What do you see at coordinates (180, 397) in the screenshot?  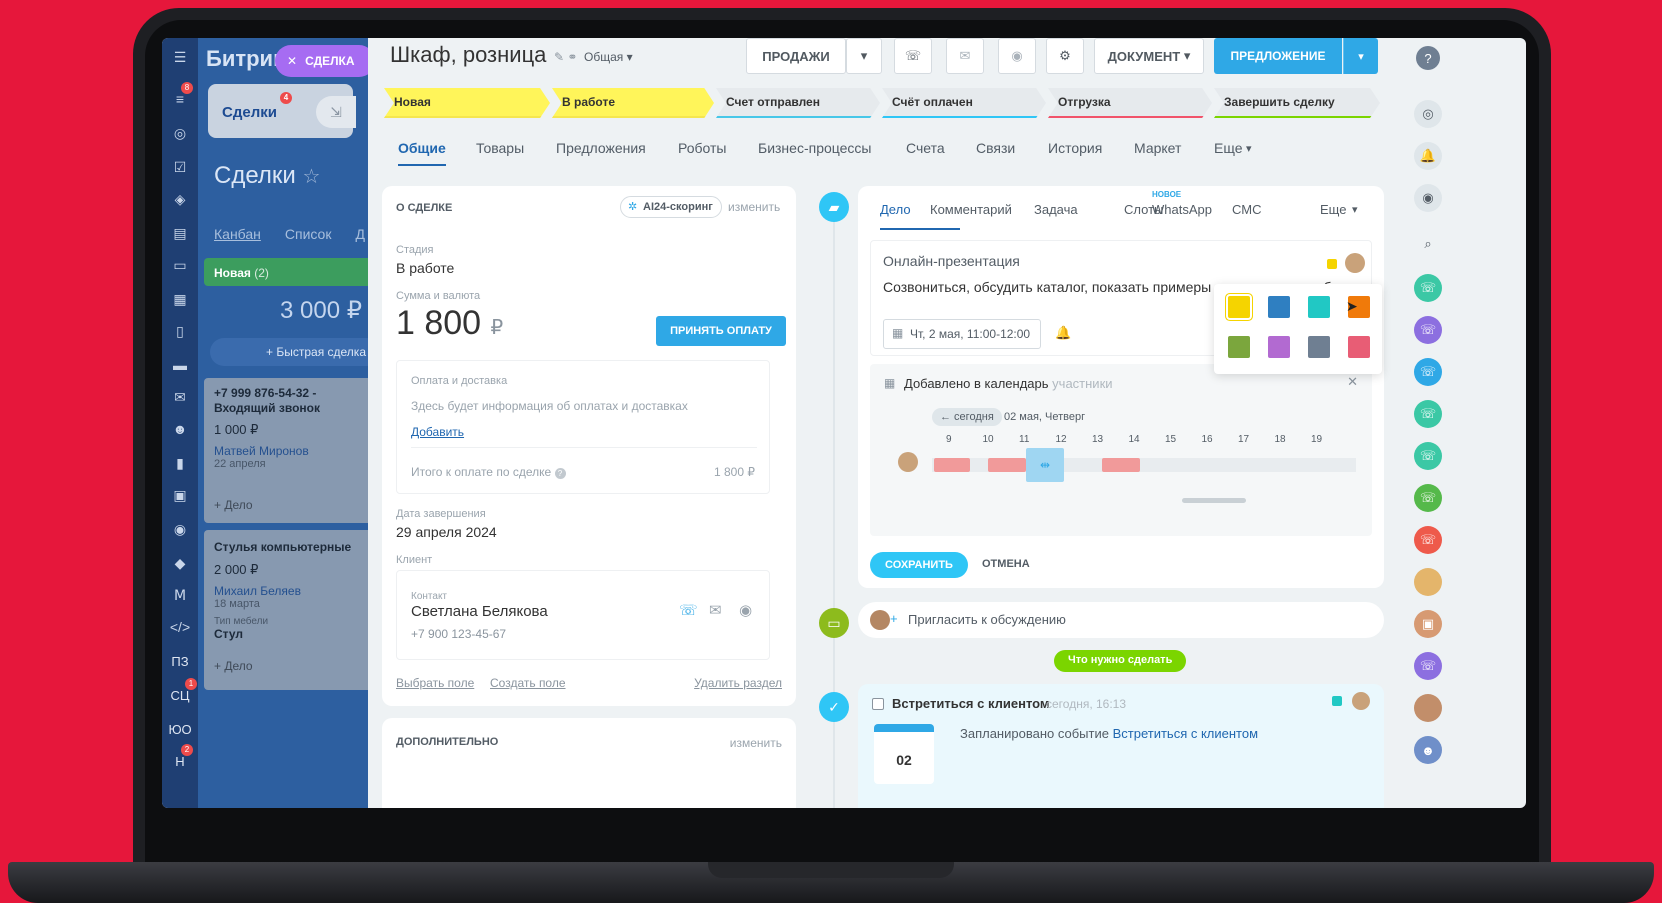 I see `mail-icon: ✉` at bounding box center [180, 397].